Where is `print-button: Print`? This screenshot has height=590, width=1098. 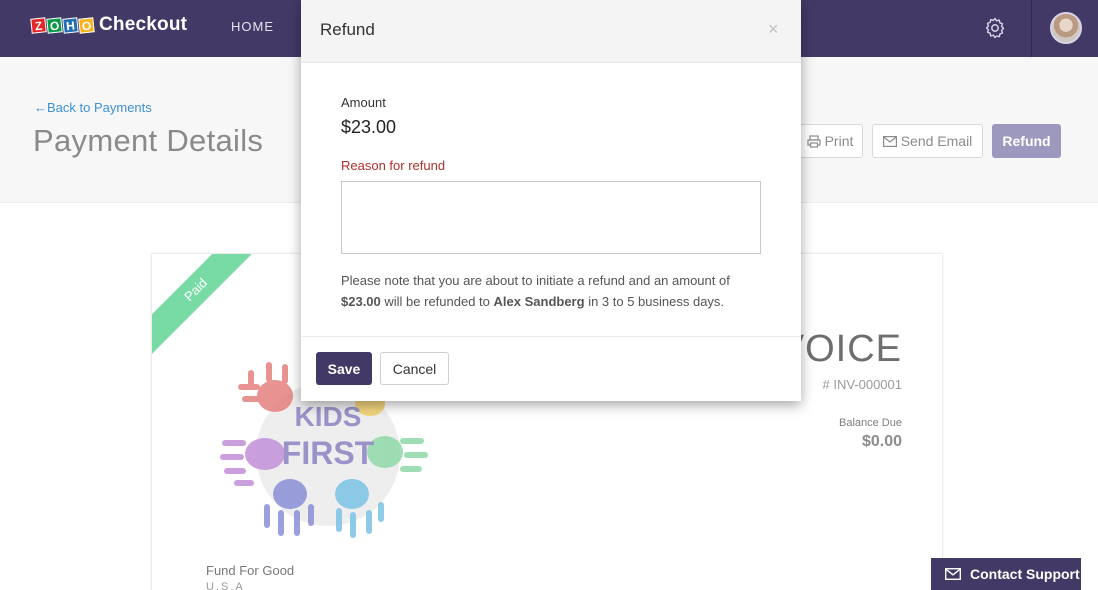 print-button: Print is located at coordinates (830, 141).